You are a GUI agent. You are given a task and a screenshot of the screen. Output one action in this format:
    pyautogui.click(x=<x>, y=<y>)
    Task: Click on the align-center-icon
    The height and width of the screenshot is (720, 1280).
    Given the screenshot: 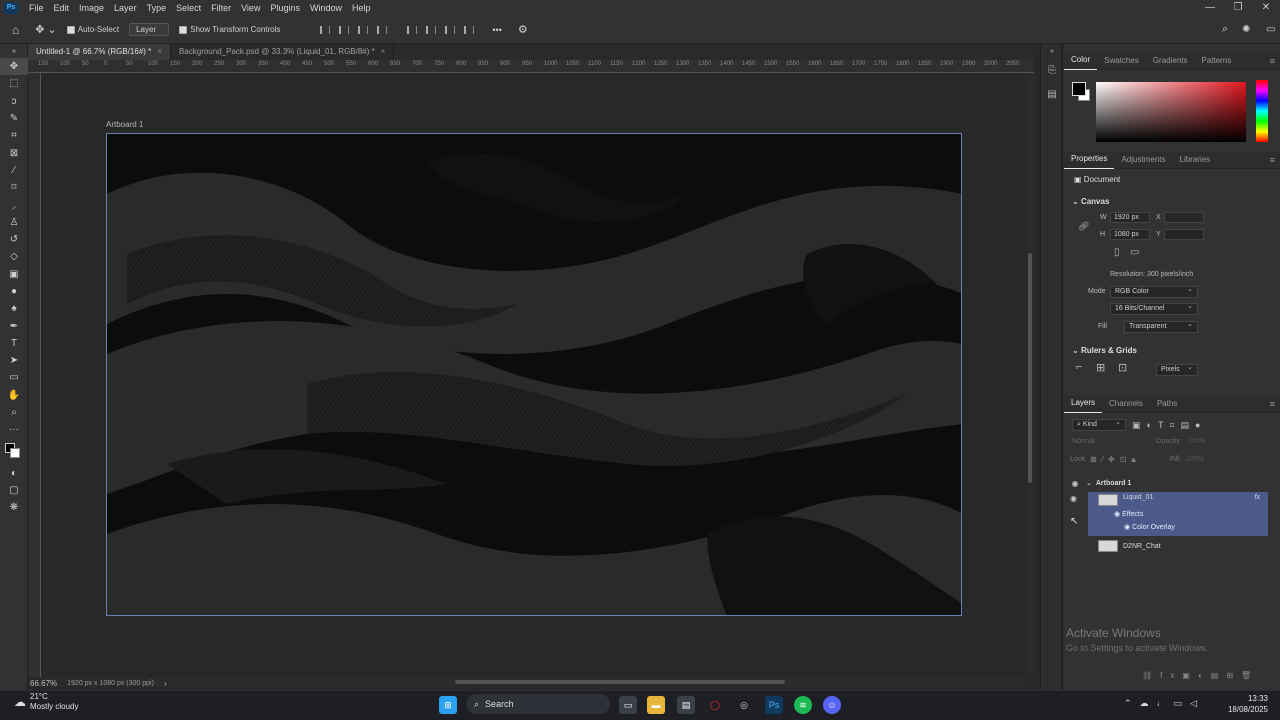 What is the action you would take?
    pyautogui.click(x=344, y=29)
    